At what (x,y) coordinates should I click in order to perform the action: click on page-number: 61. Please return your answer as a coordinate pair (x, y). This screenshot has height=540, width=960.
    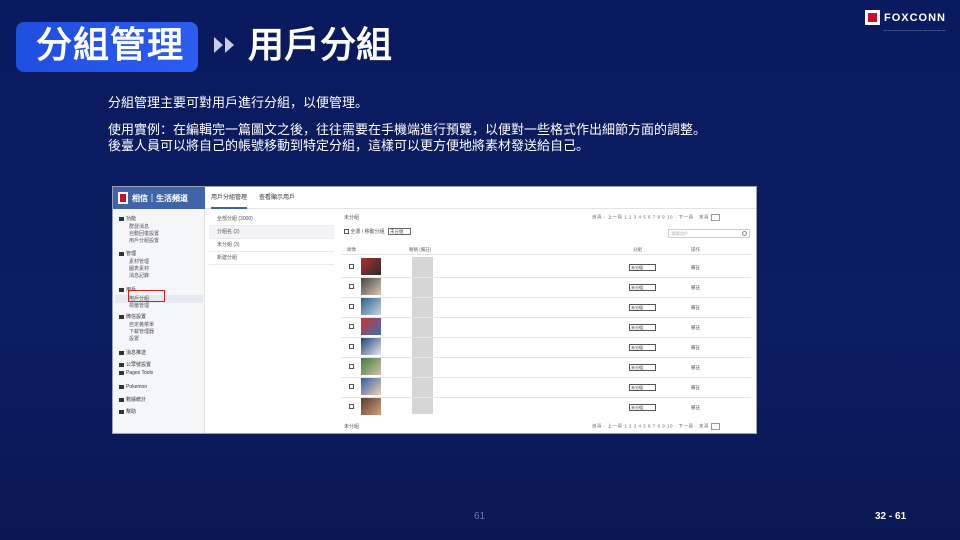
    Looking at the image, I should click on (480, 516).